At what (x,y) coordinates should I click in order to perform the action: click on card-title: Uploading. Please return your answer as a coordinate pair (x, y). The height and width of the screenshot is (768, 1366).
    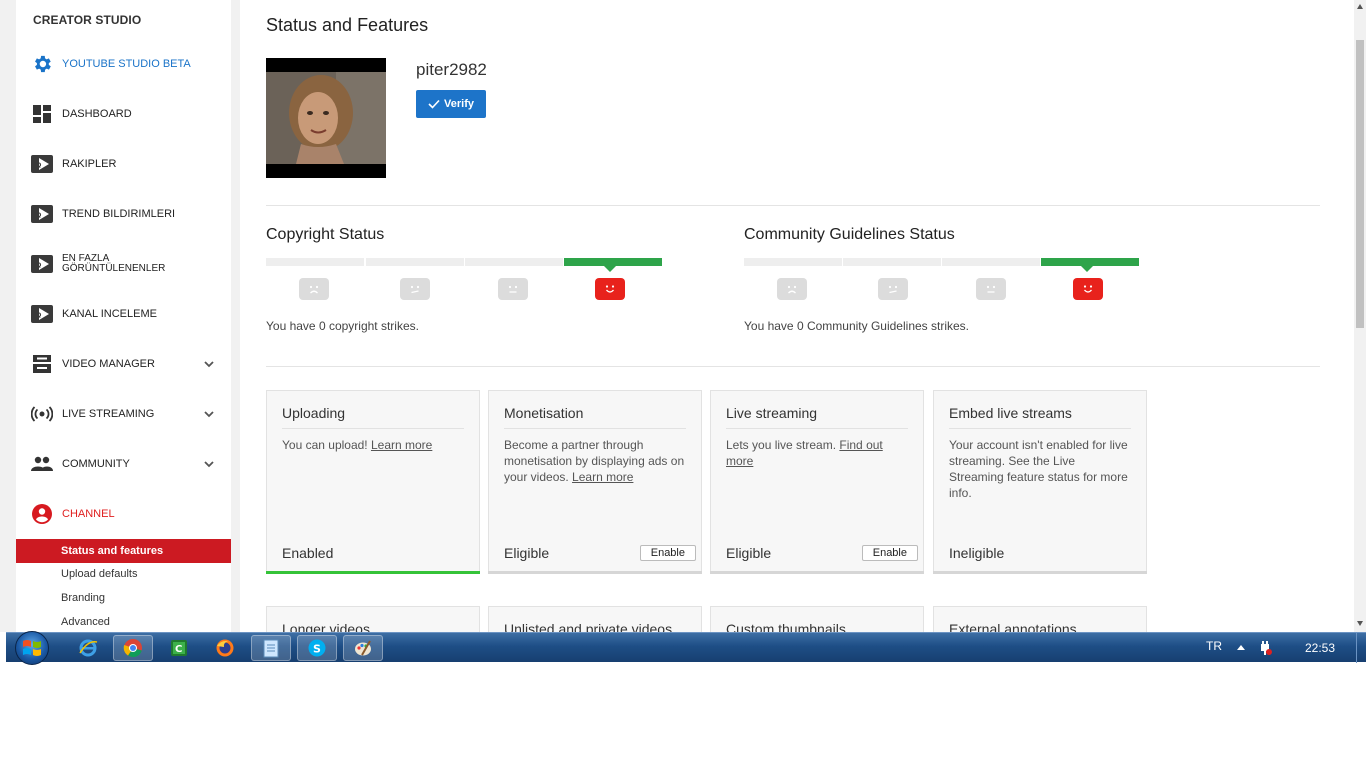
    Looking at the image, I should click on (314, 413).